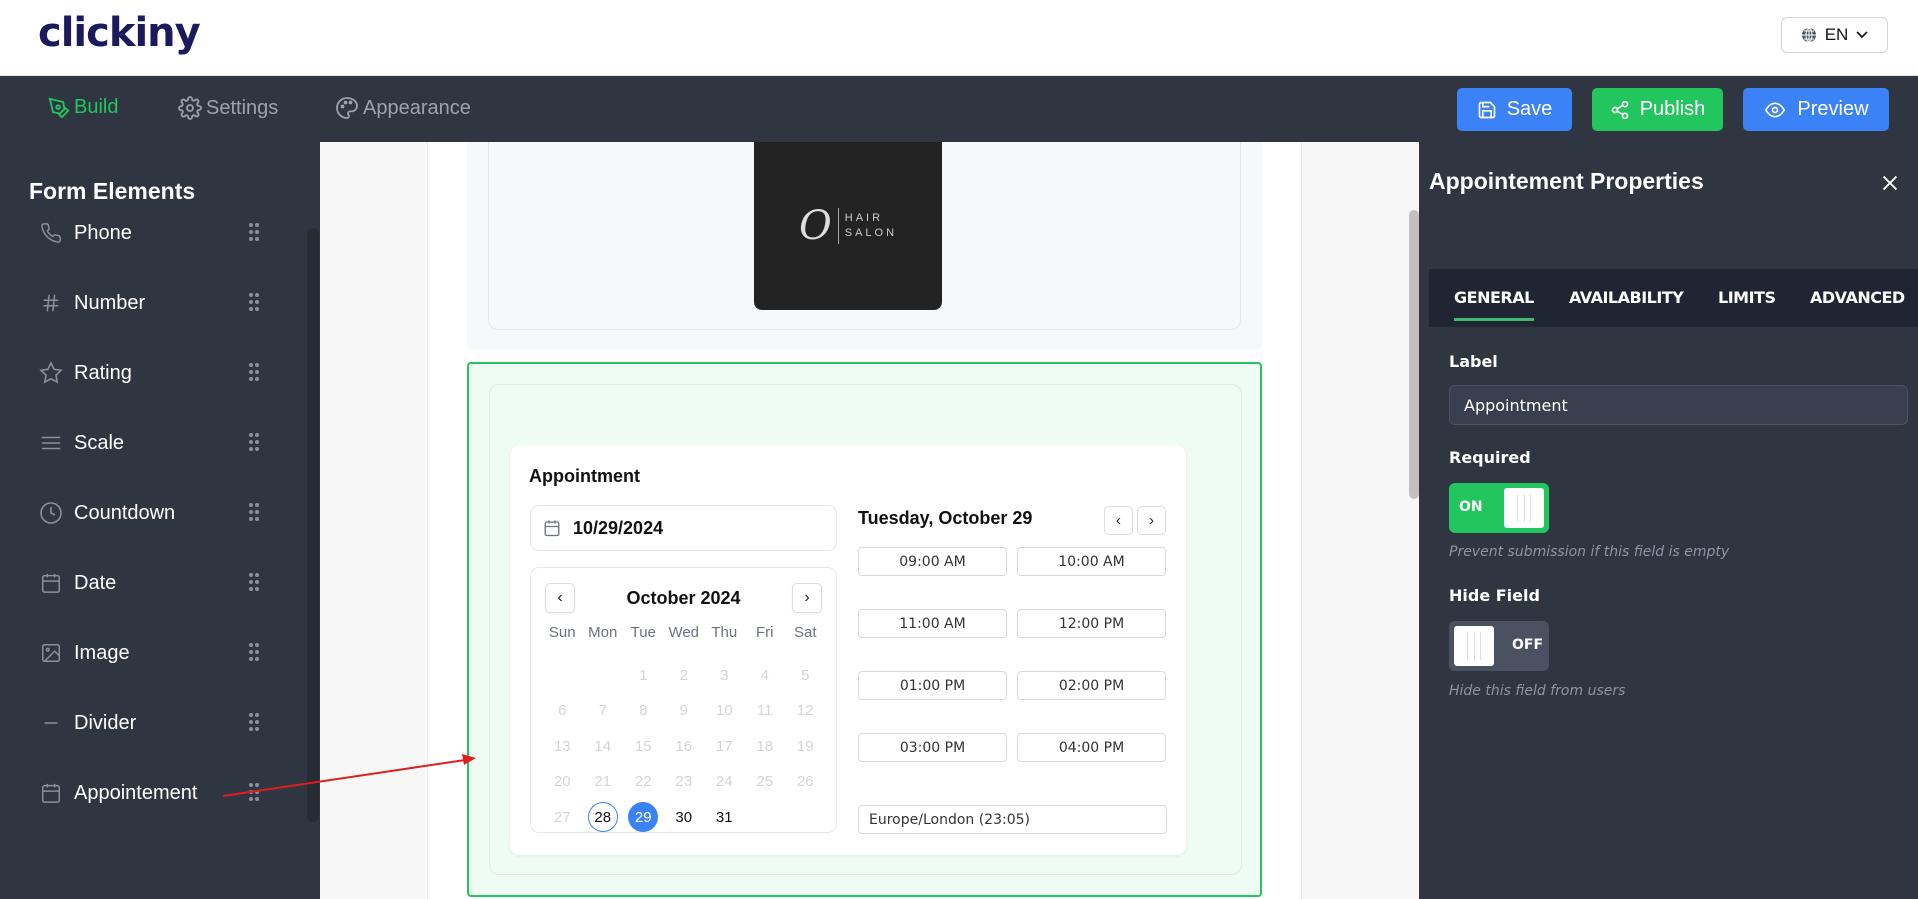 The width and height of the screenshot is (1918, 899). I want to click on save-icon, so click(1487, 109).